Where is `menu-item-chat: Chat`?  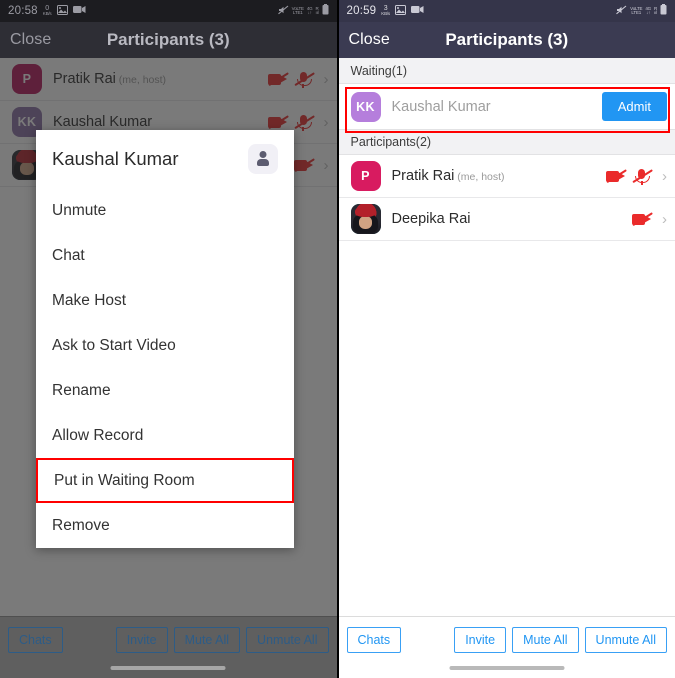
menu-item-chat: Chat is located at coordinates (165, 255).